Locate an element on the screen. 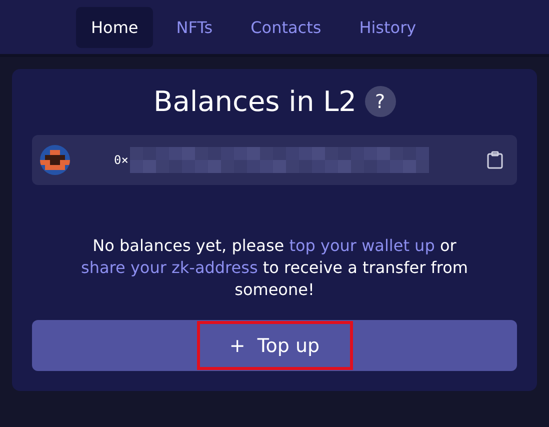 This screenshot has width=549, height=427. top-up-button: + Top up is located at coordinates (274, 345).